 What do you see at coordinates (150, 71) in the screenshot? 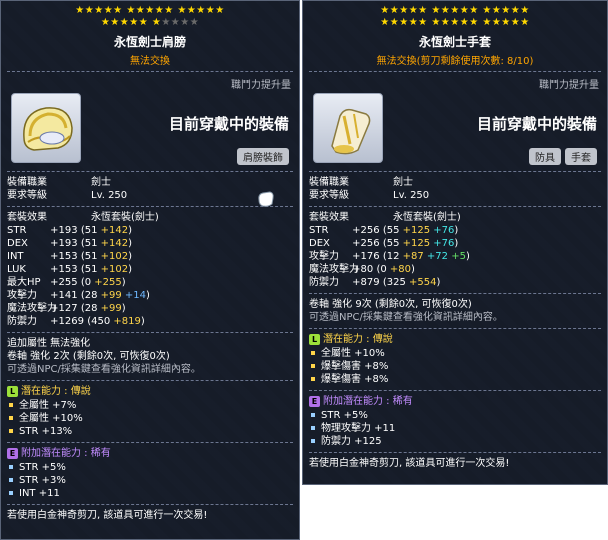
I see `divider` at bounding box center [150, 71].